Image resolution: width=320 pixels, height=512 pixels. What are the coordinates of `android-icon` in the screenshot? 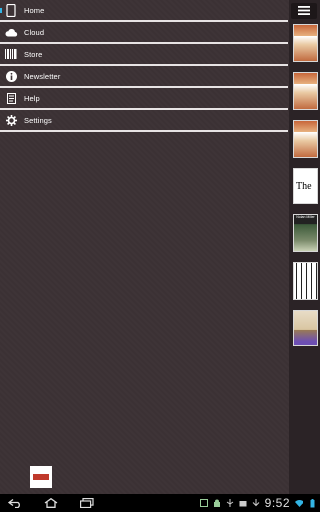 It's located at (217, 503).